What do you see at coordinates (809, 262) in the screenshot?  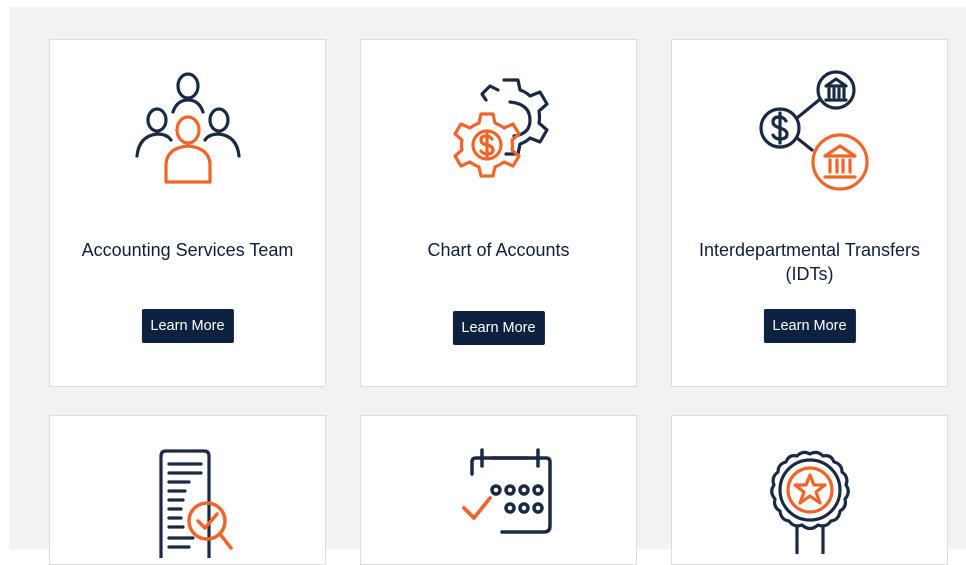 I see `card-title: Interdepartmental Transfers (IDTs)` at bounding box center [809, 262].